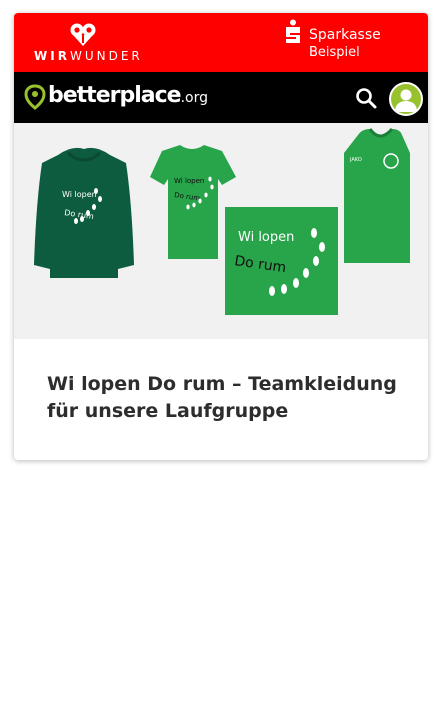 This screenshot has width=444, height=708. I want to click on betterplace-heart-icon, so click(35, 97).